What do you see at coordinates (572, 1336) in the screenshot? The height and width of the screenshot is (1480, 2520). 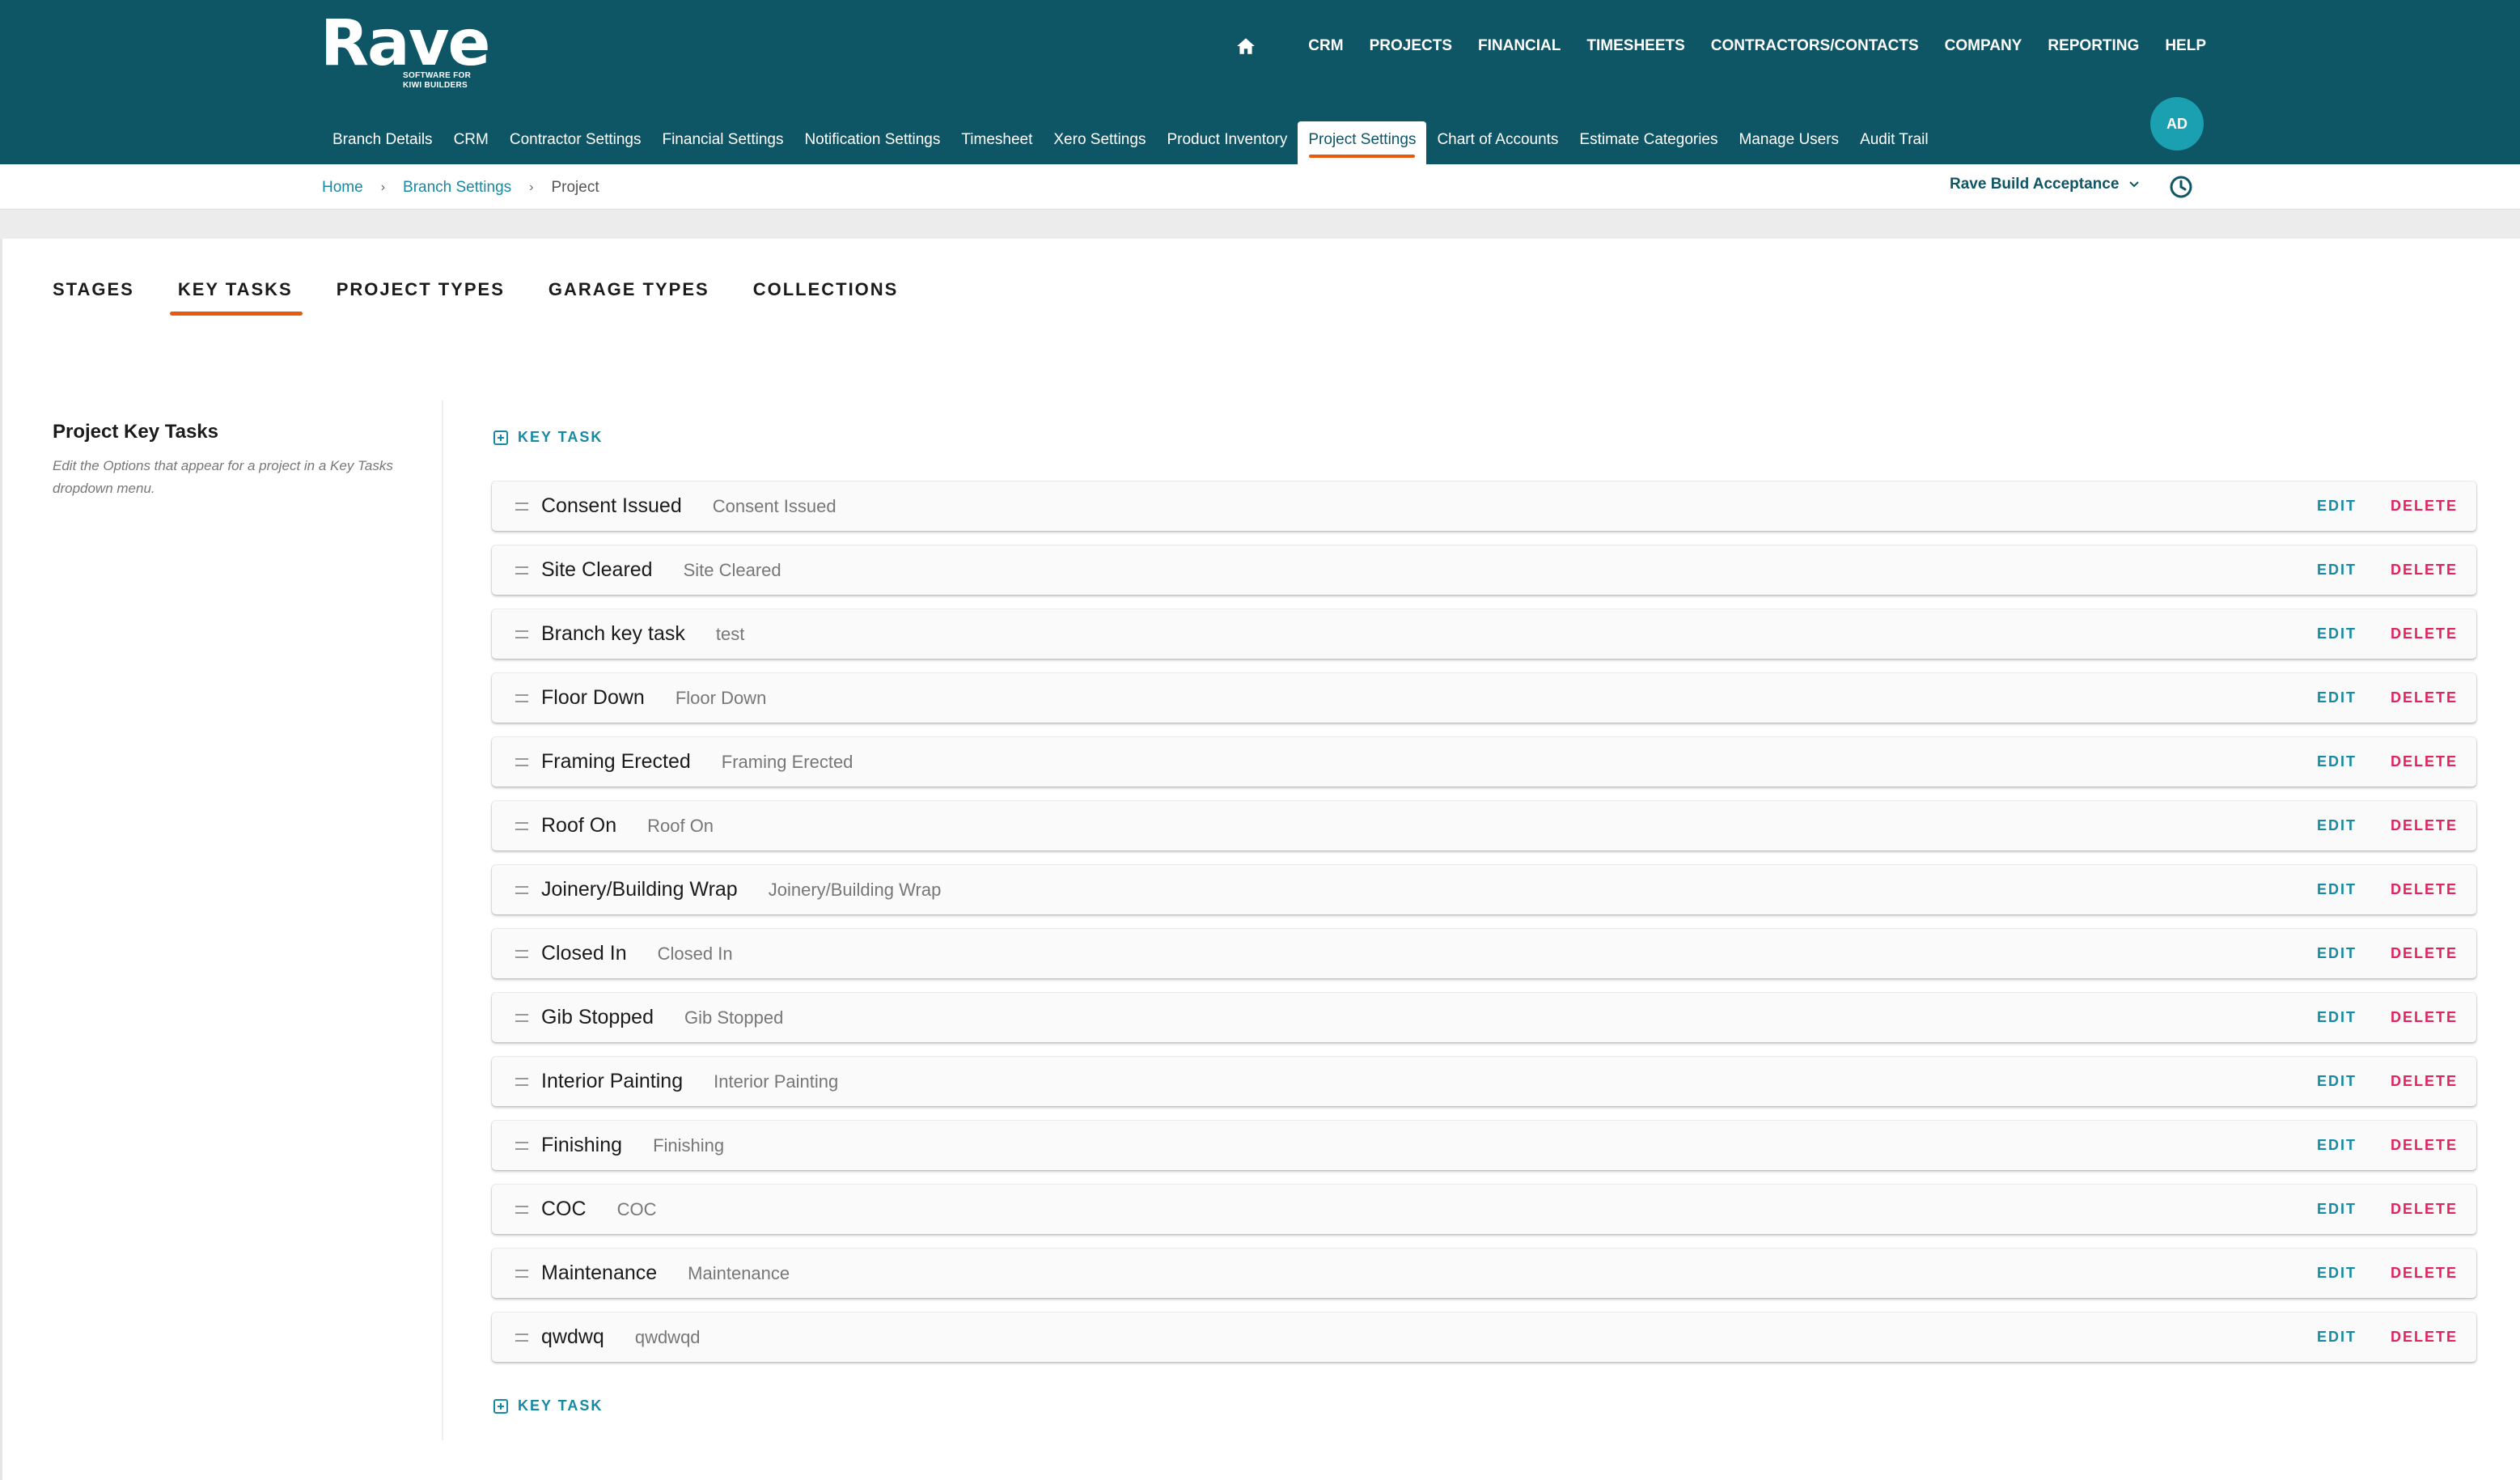 I see `key-task-name: qwdwq` at bounding box center [572, 1336].